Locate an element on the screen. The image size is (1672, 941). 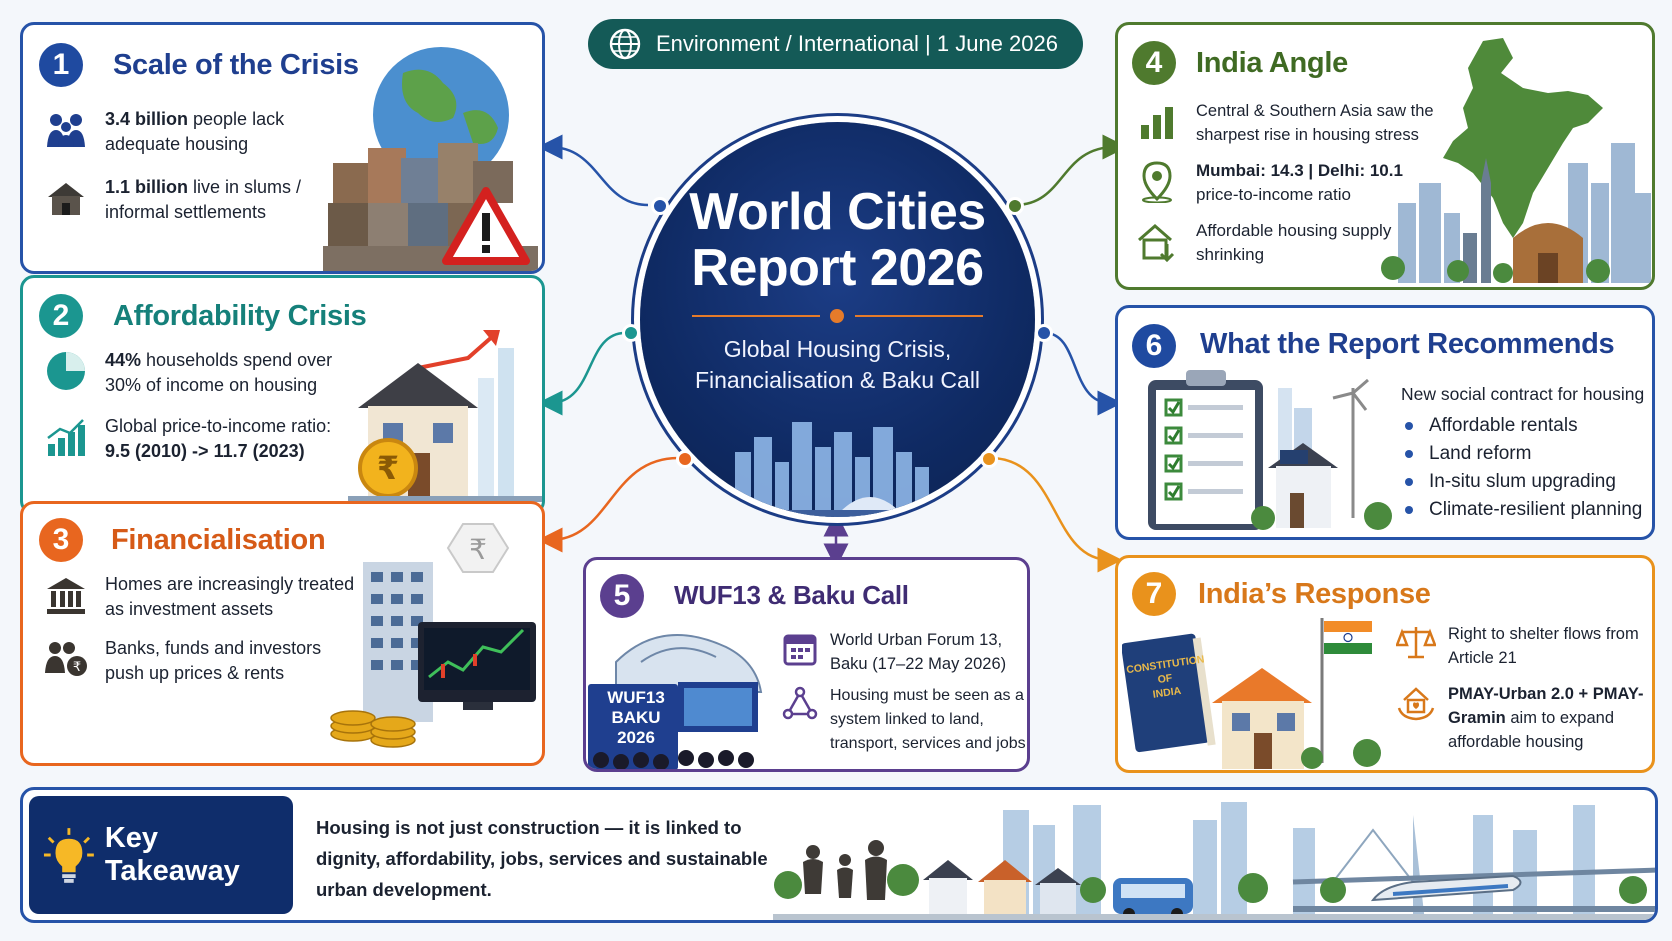
card-number: 1 is located at coordinates (61, 65).